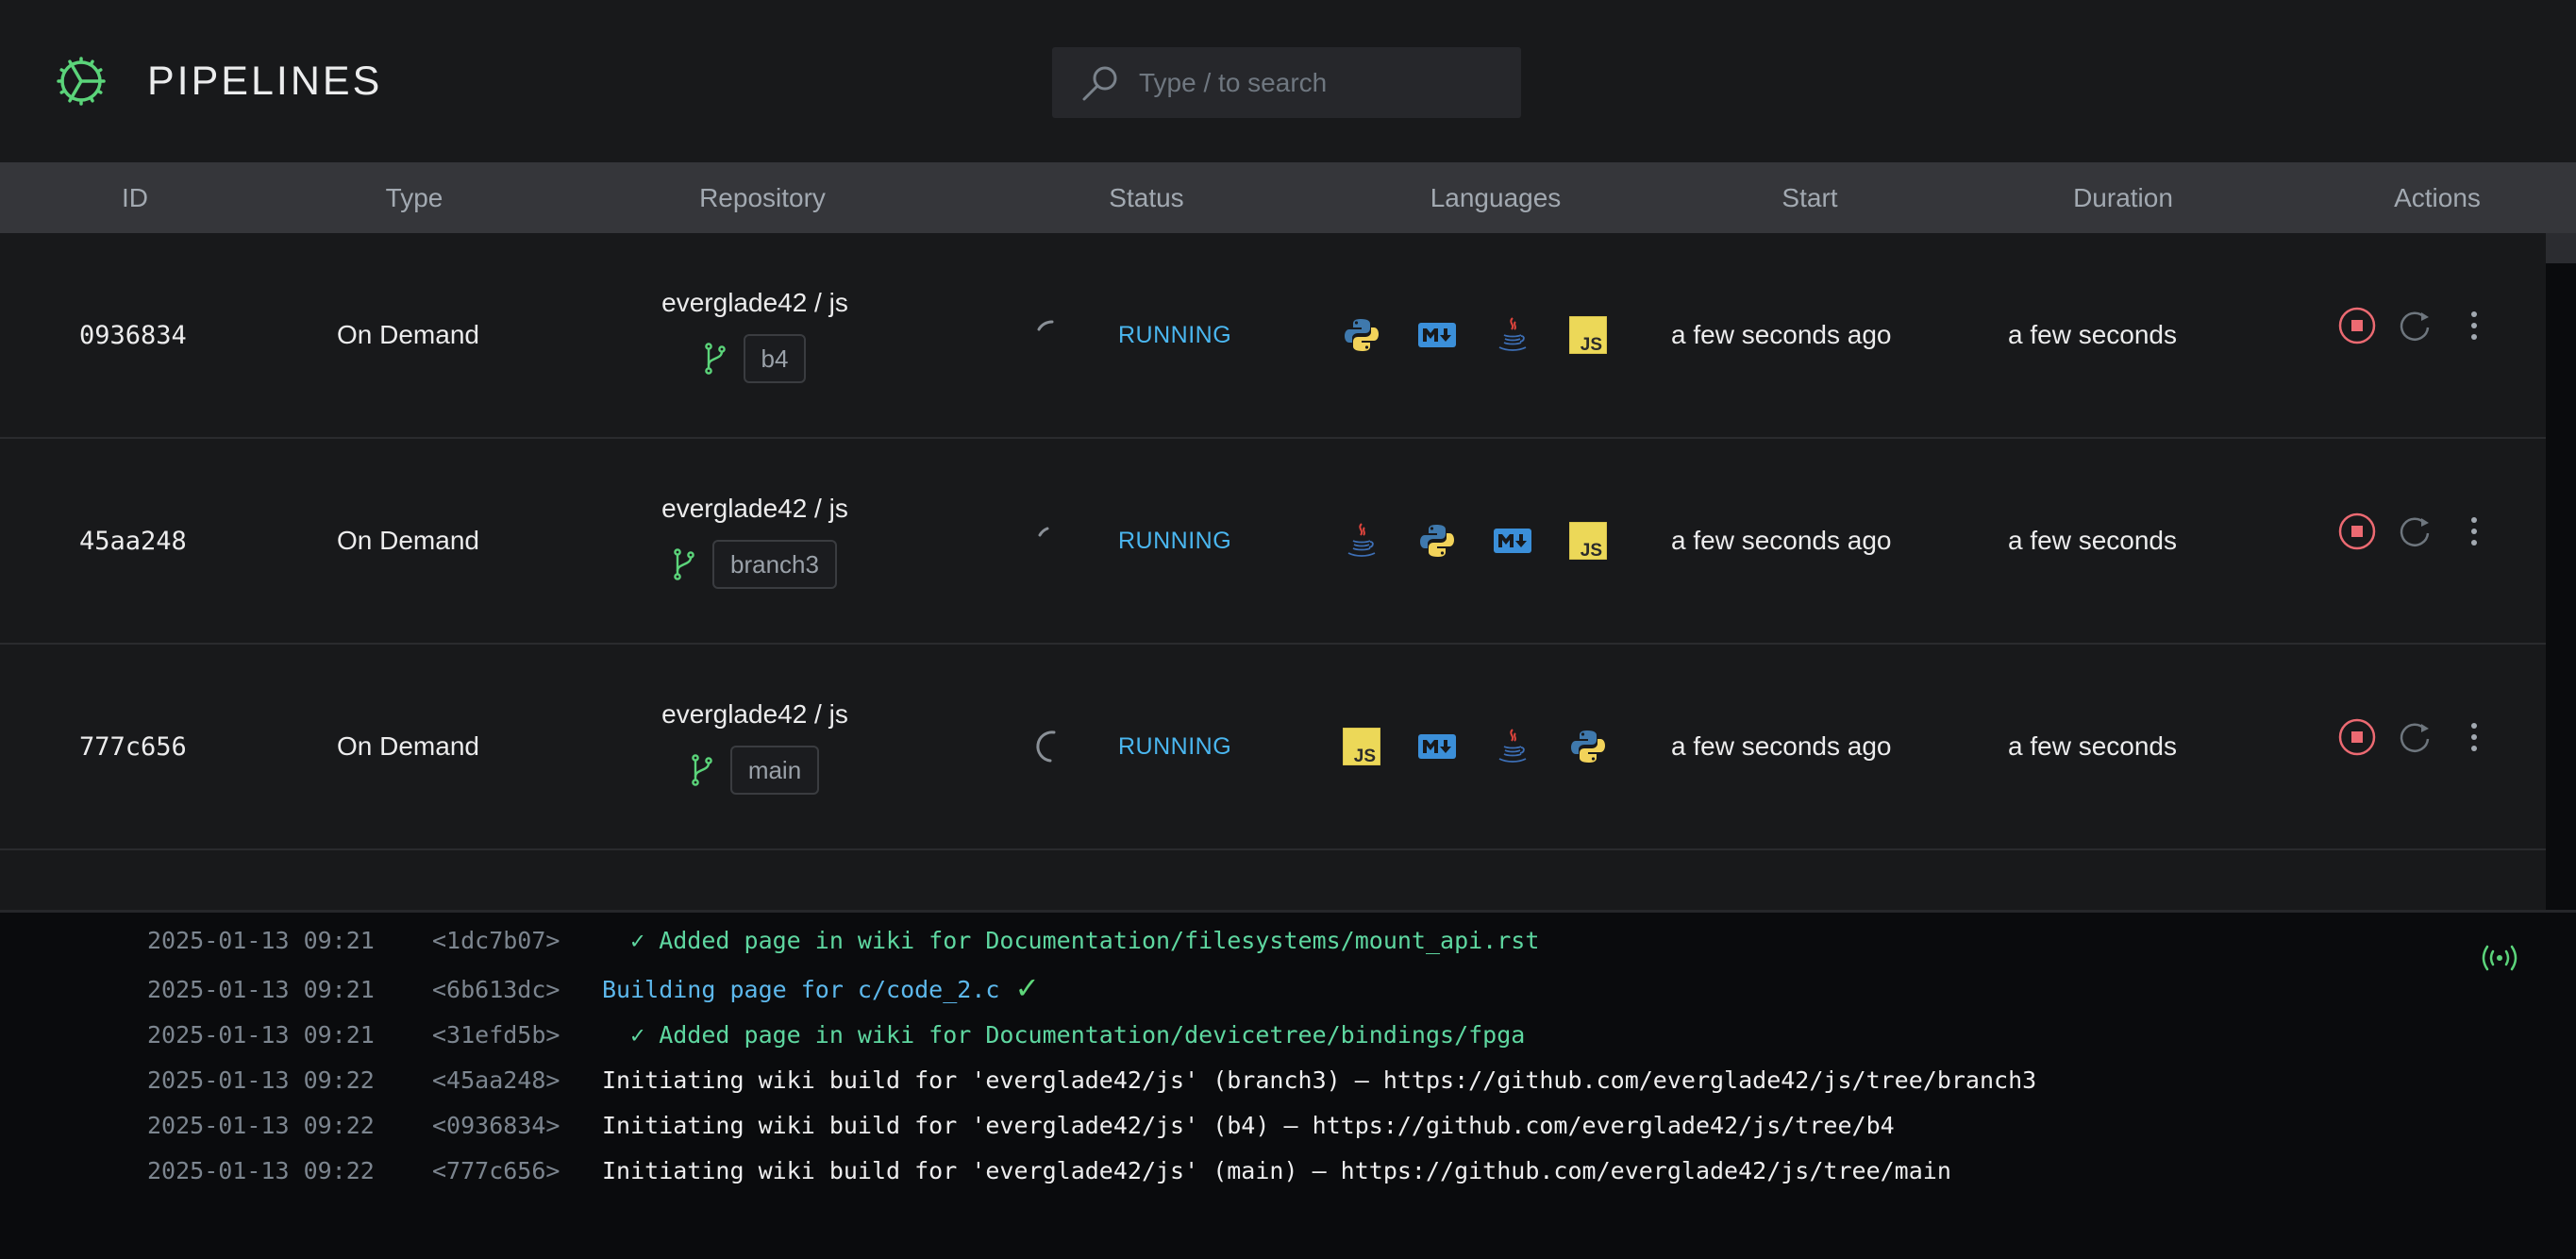 The image size is (2576, 1259). I want to click on column-header-repository: Repository, so click(762, 197).